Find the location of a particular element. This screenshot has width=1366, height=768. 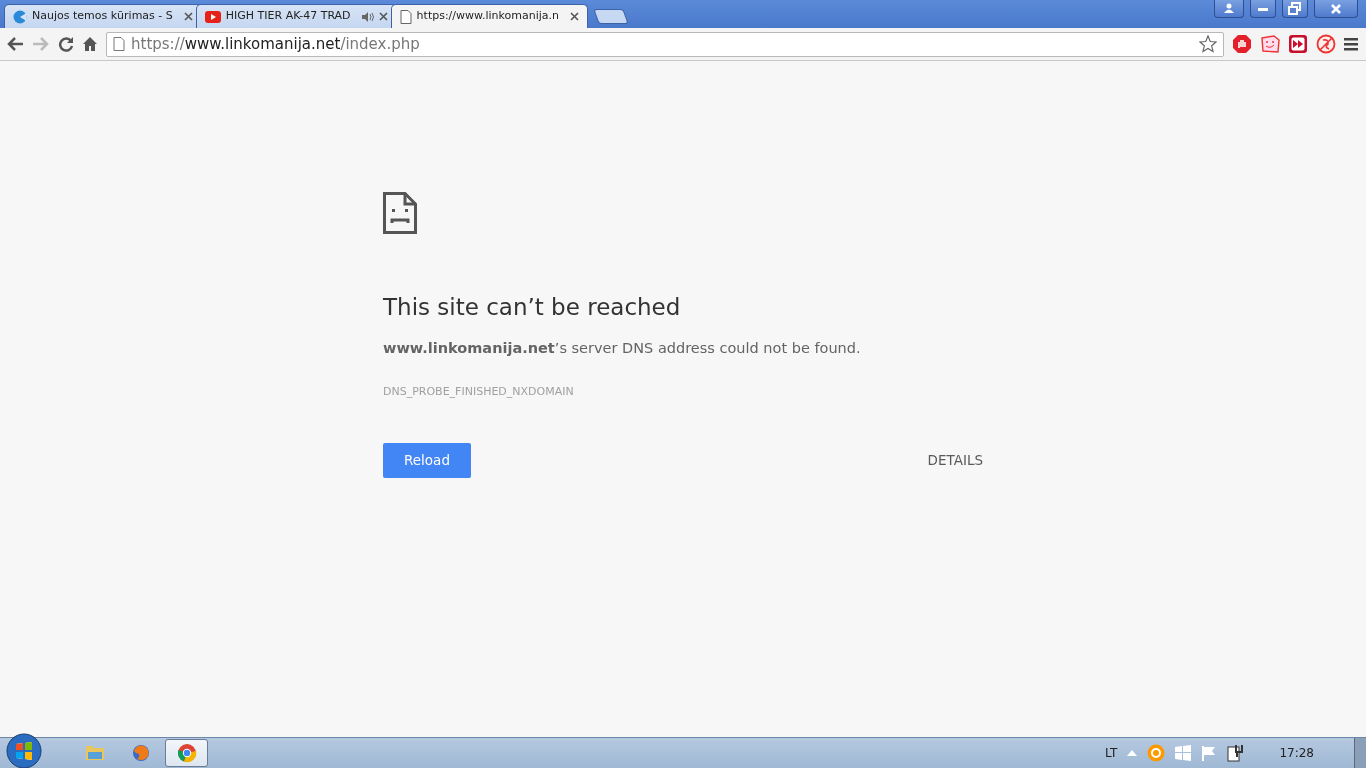

back-icon is located at coordinates (15, 44).